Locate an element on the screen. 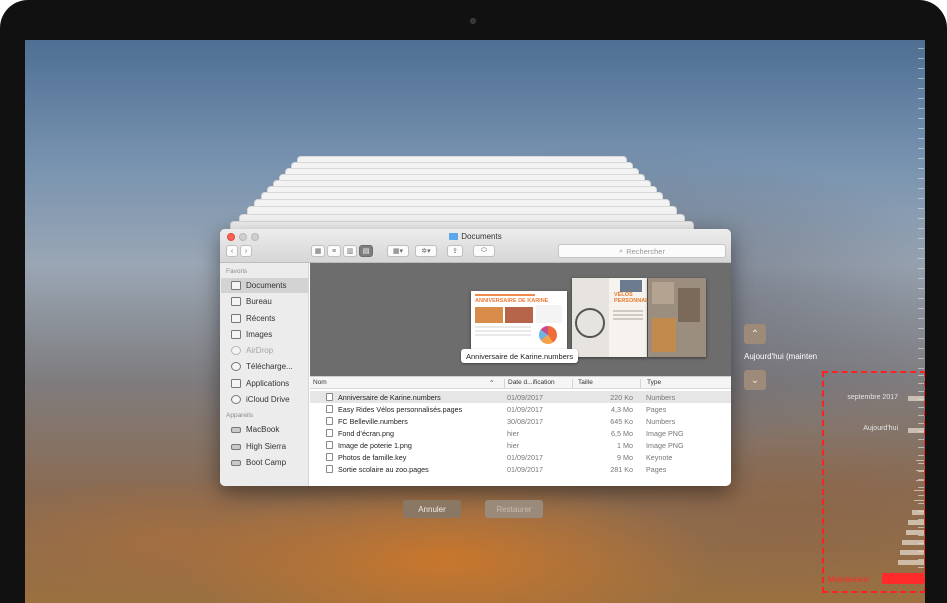  view-list-button: ≡ is located at coordinates (334, 251).